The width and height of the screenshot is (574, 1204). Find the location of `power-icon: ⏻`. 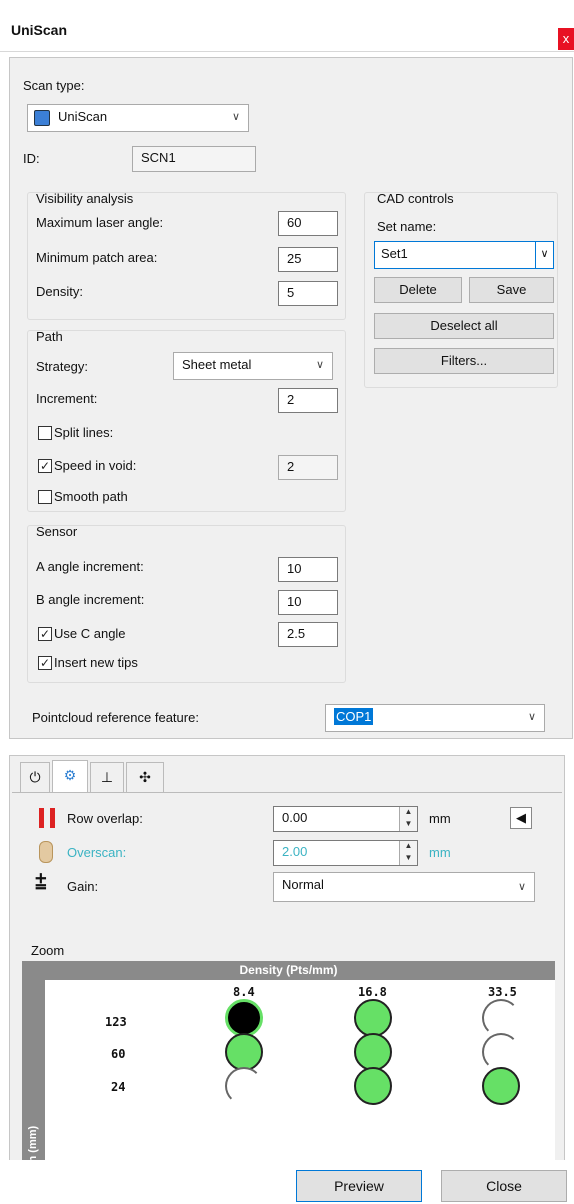

power-icon: ⏻ is located at coordinates (35, 777).